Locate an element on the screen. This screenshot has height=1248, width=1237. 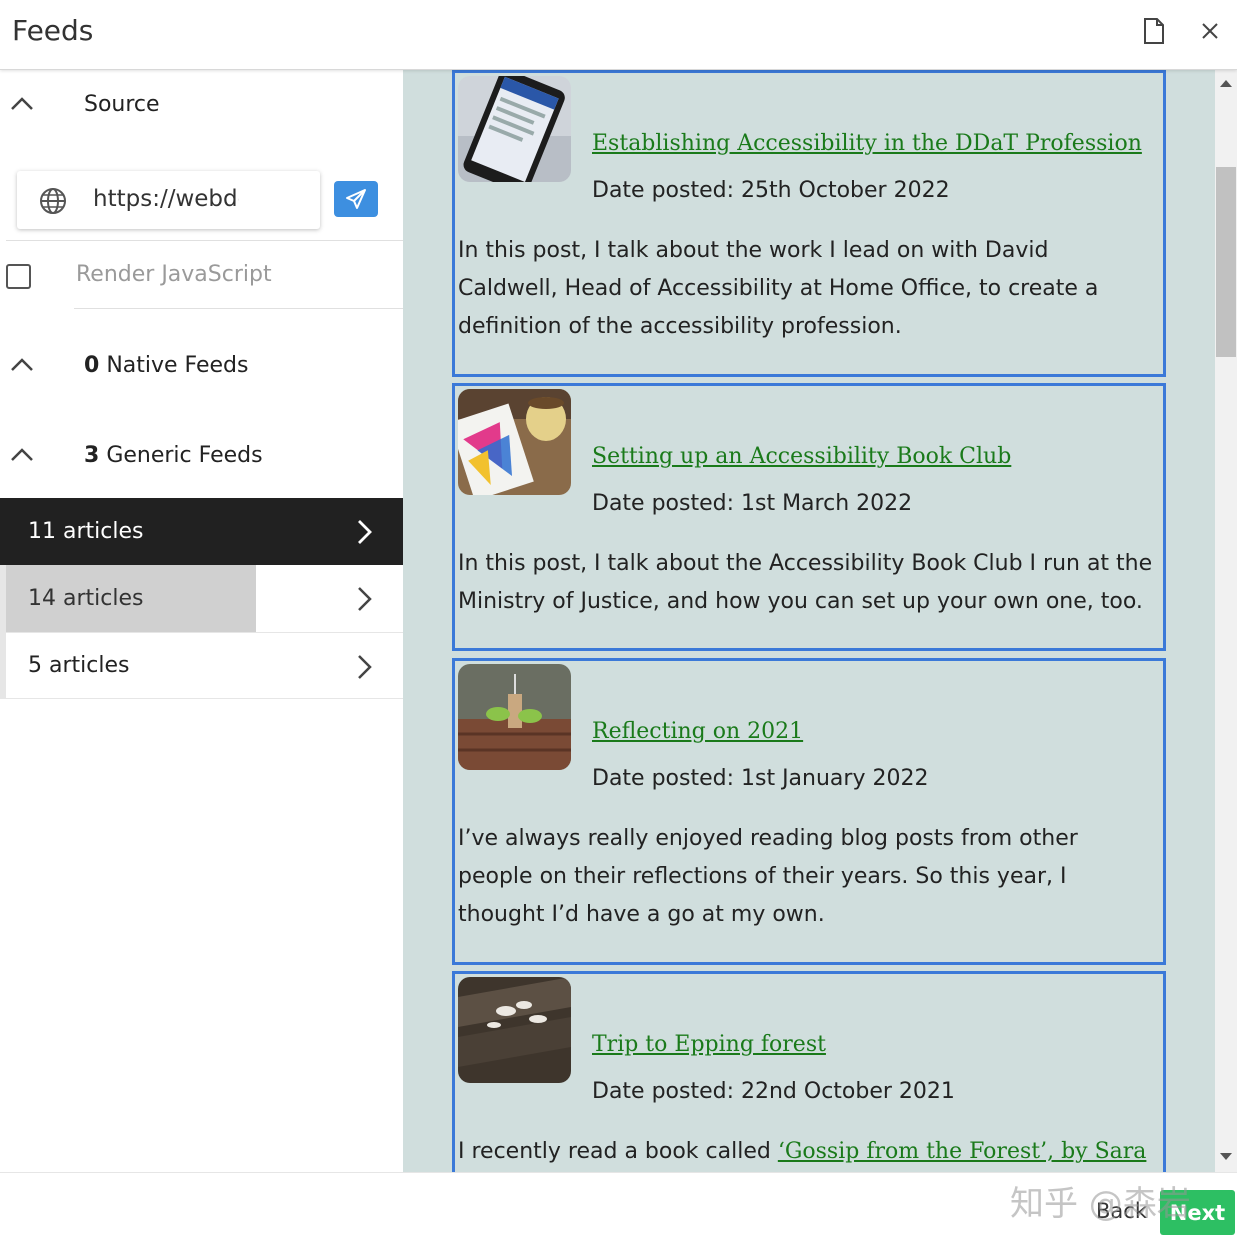
feed-item-label: 5 articles is located at coordinates (79, 665).